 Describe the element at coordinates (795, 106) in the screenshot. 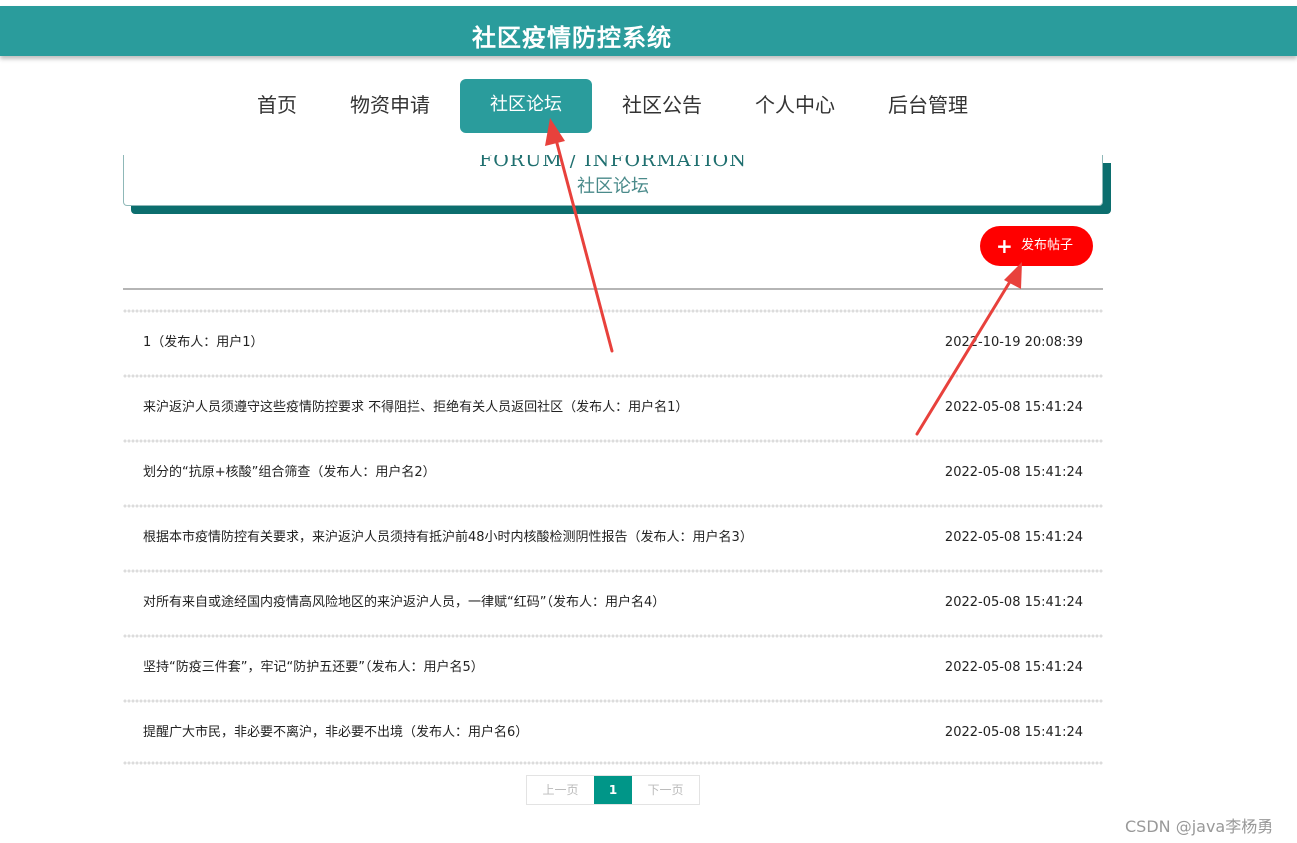

I see `nav-item-profile: 个人中心` at that location.